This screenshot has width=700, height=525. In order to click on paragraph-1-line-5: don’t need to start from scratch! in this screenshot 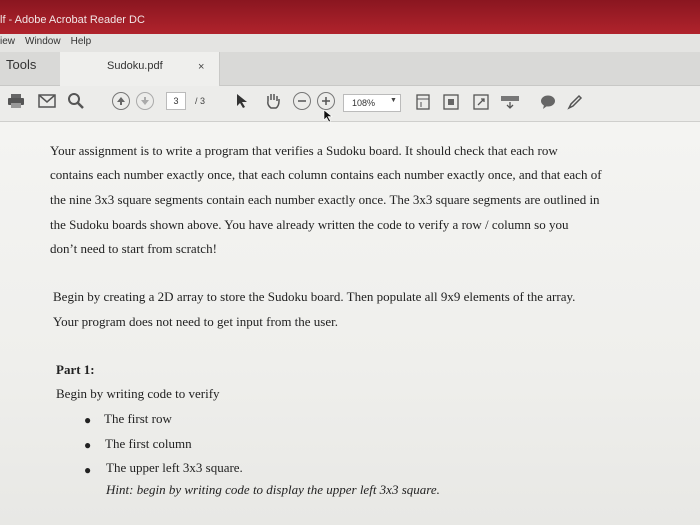, I will do `click(133, 248)`.